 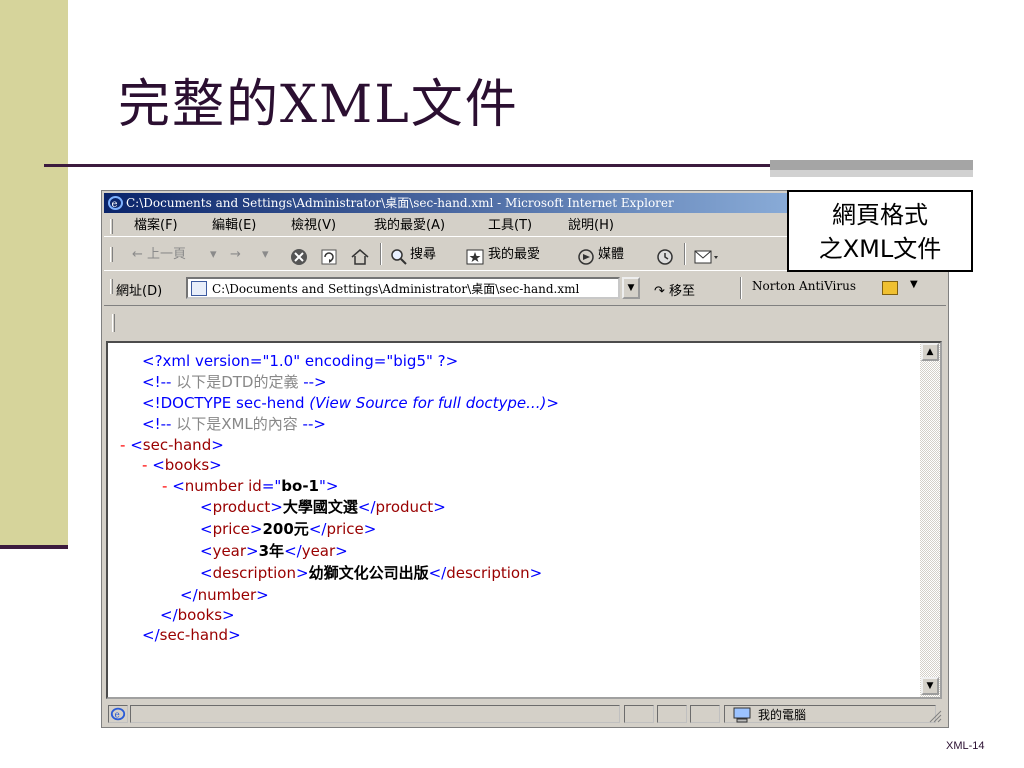 What do you see at coordinates (34, 274) in the screenshot?
I see `slide-left-accent-bar` at bounding box center [34, 274].